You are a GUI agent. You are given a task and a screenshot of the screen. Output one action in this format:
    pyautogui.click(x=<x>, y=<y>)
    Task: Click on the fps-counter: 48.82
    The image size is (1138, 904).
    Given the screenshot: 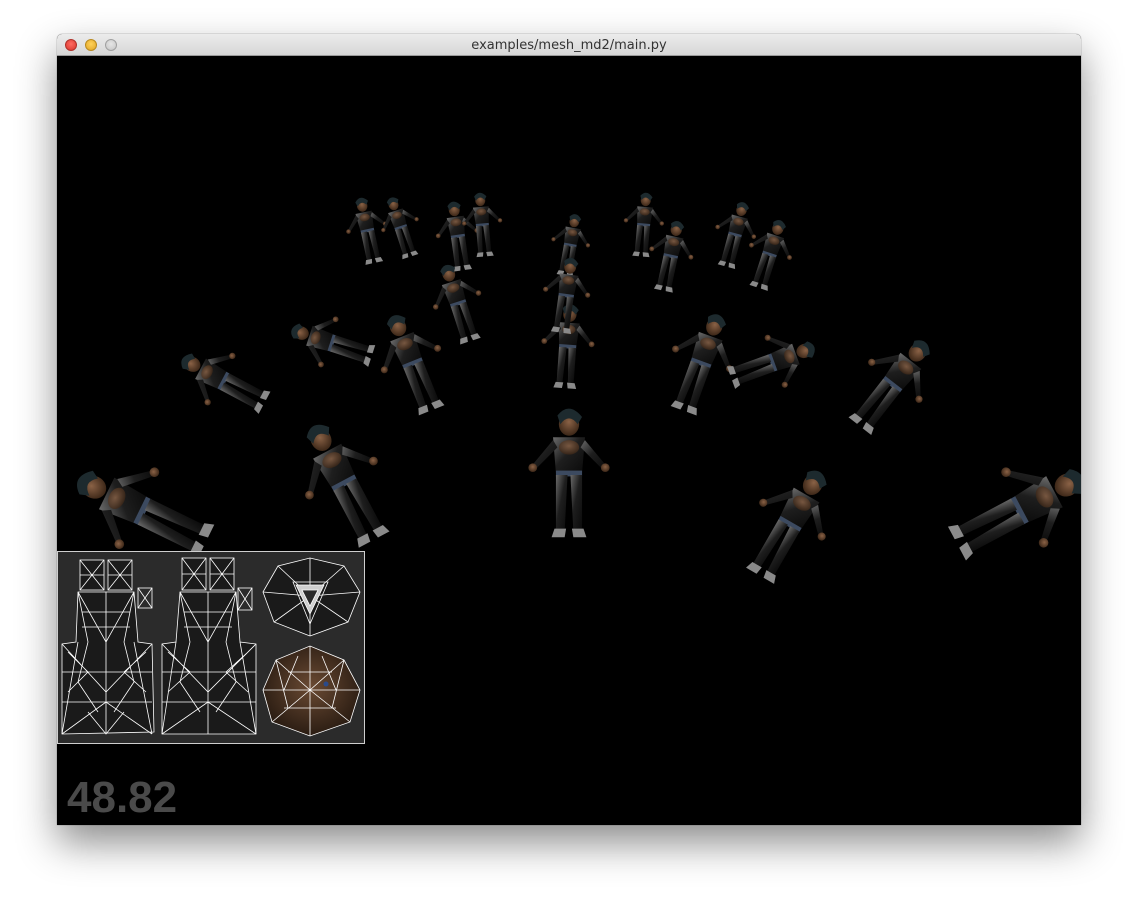 What is the action you would take?
    pyautogui.click(x=122, y=797)
    